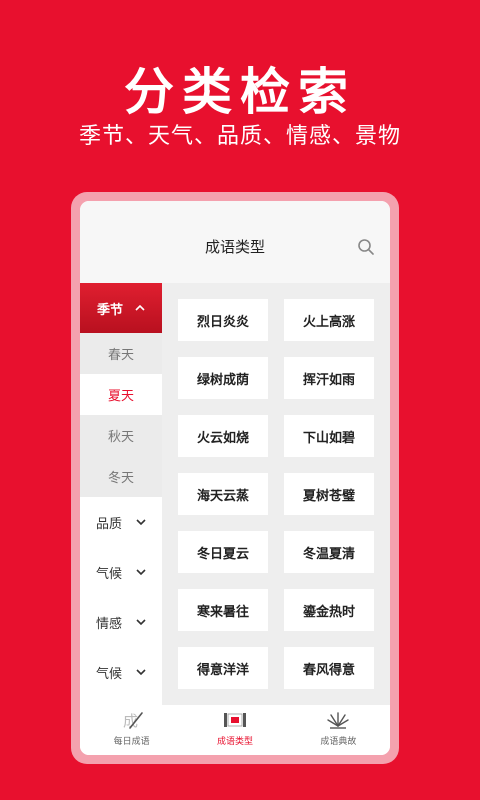 Image resolution: width=480 pixels, height=800 pixels. What do you see at coordinates (329, 320) in the screenshot?
I see `idiom-chip: 火上高涨` at bounding box center [329, 320].